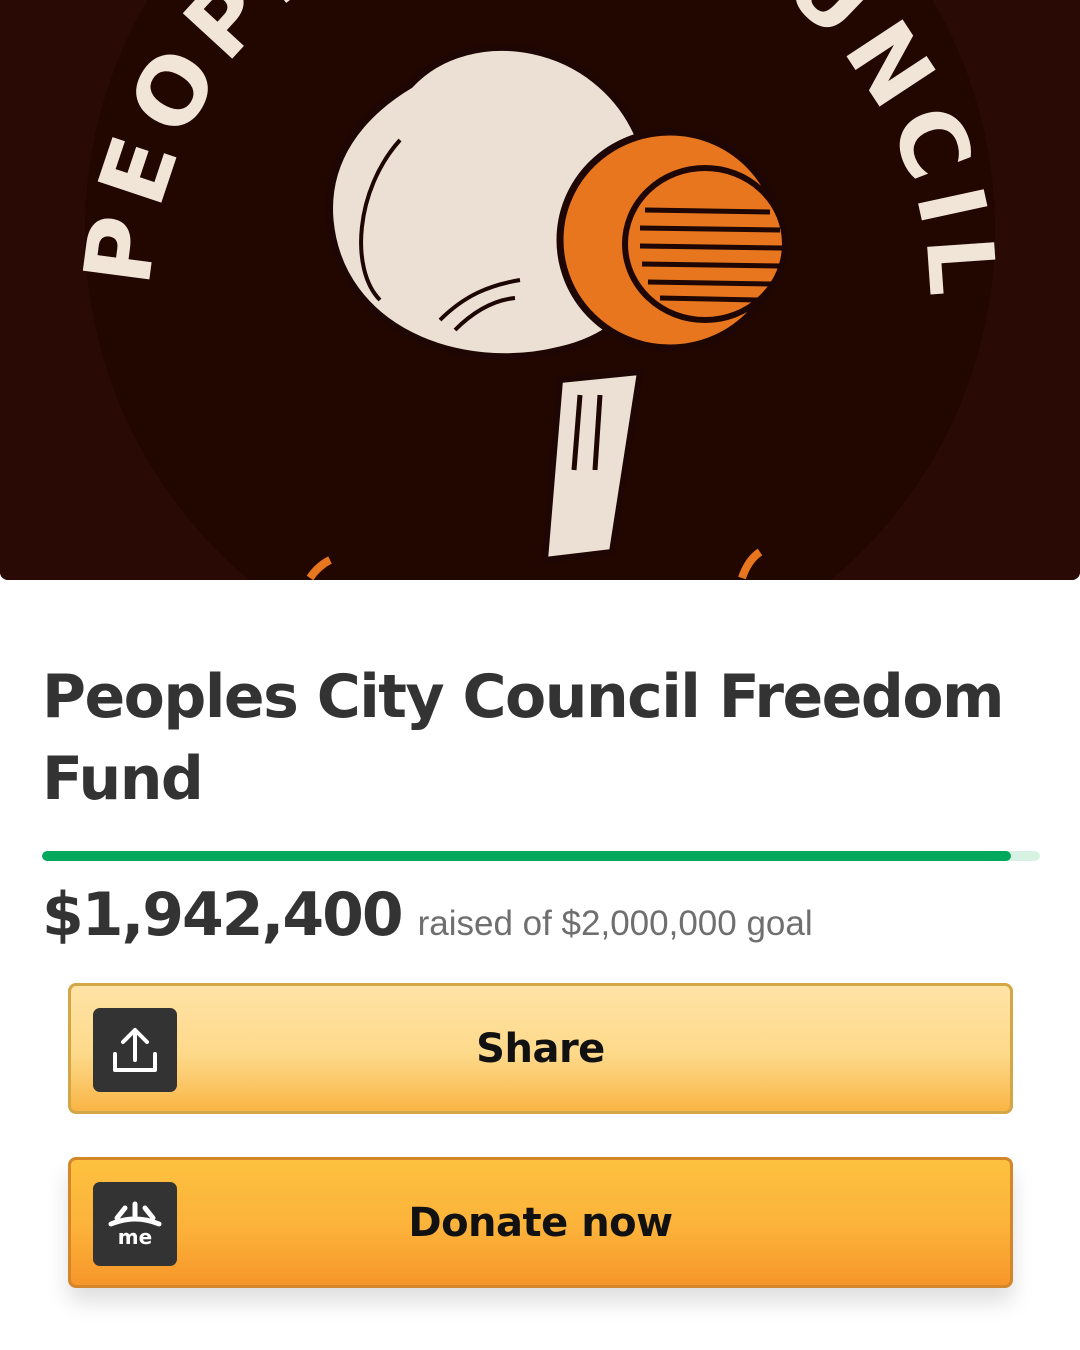 This screenshot has width=1080, height=1350. I want to click on goal-text: raised of $2,000,000 goal, so click(615, 923).